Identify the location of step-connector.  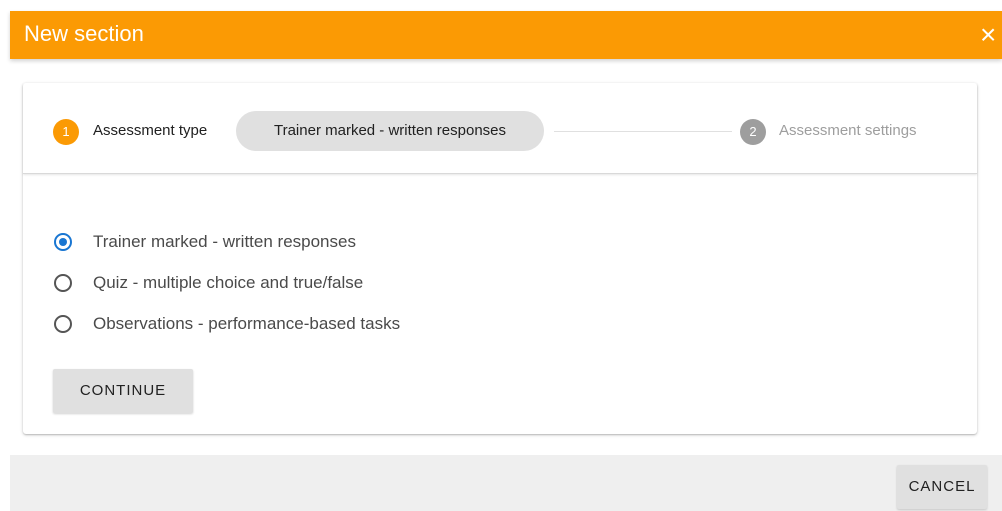
(643, 131).